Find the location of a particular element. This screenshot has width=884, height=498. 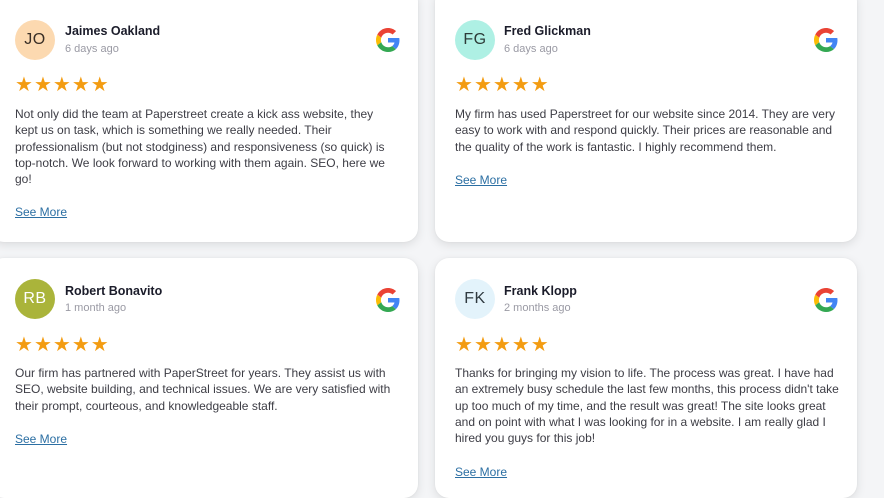

review-date: 2 months ago is located at coordinates (537, 308).